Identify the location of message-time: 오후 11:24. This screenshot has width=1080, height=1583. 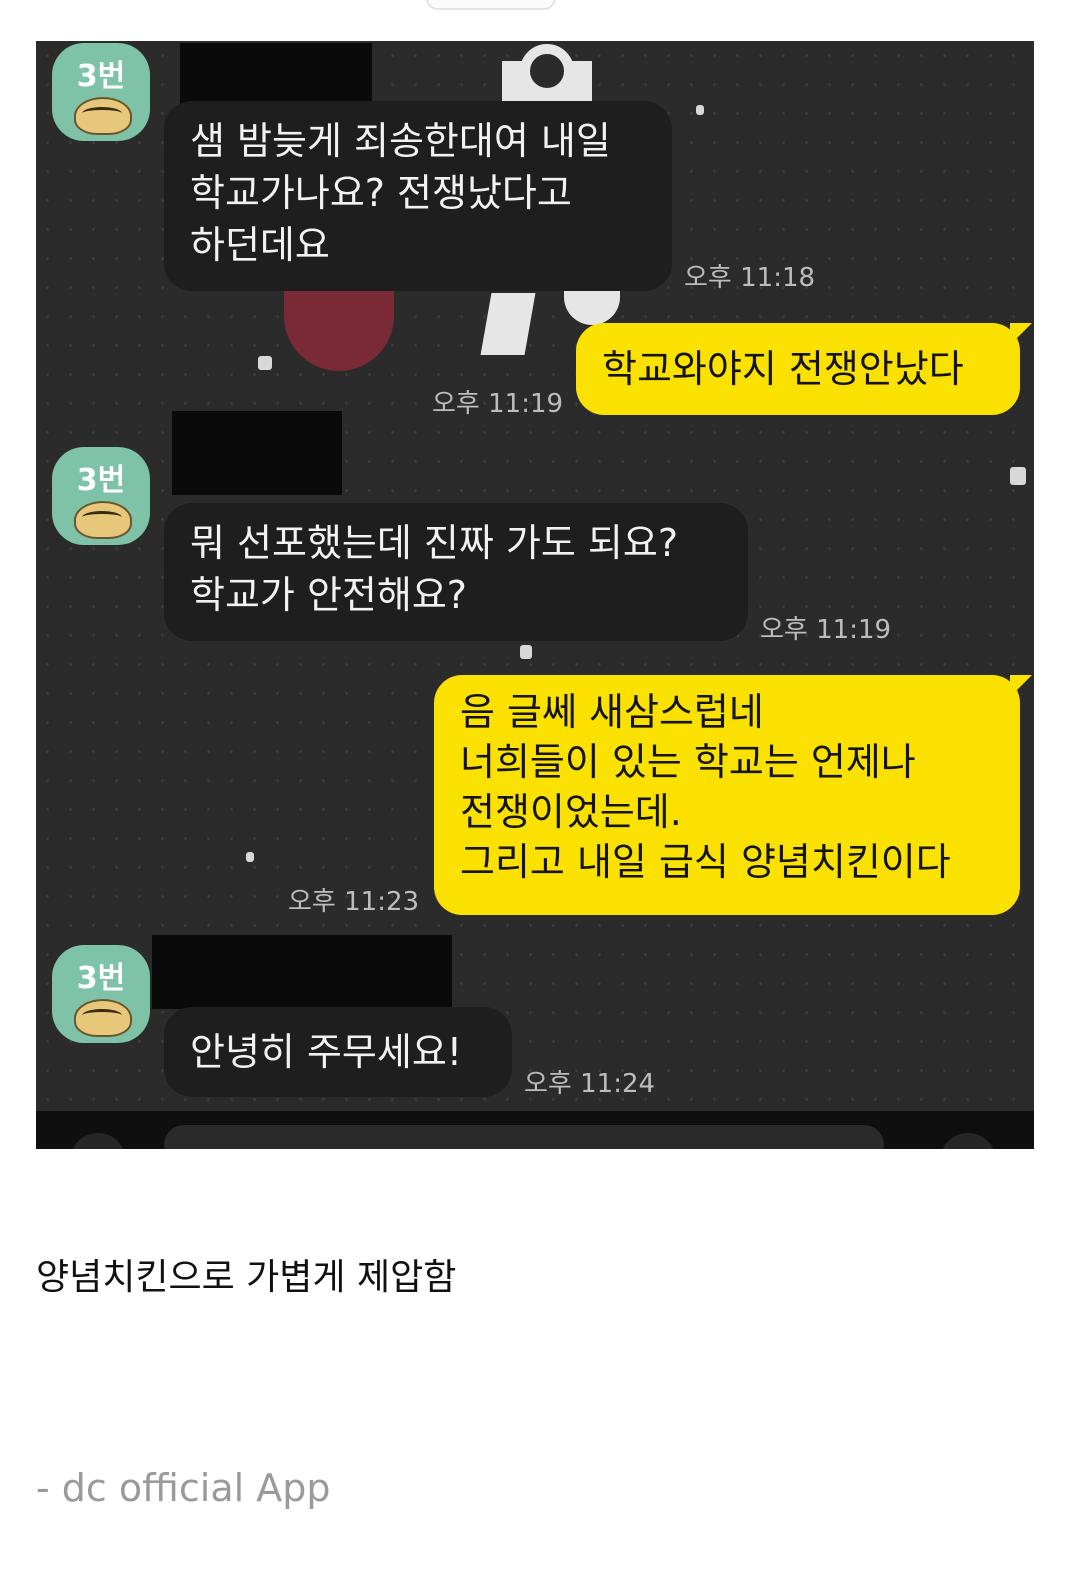
(590, 1084).